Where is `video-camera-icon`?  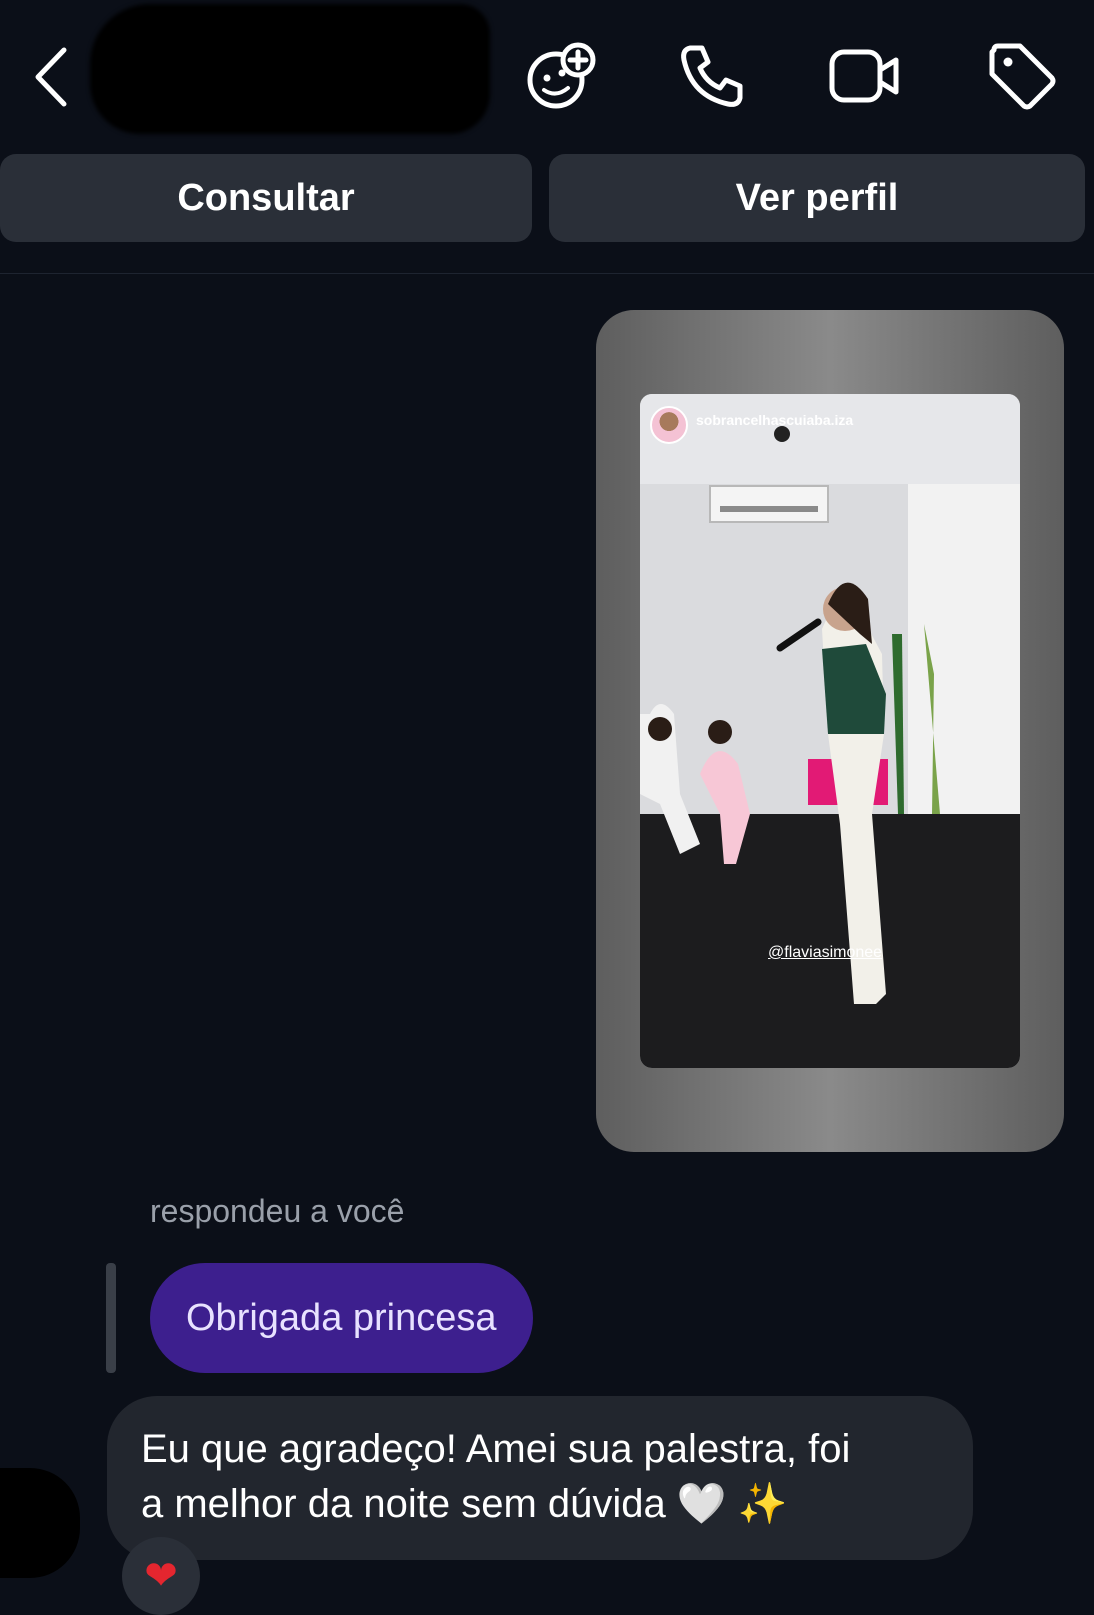 video-camera-icon is located at coordinates (864, 76).